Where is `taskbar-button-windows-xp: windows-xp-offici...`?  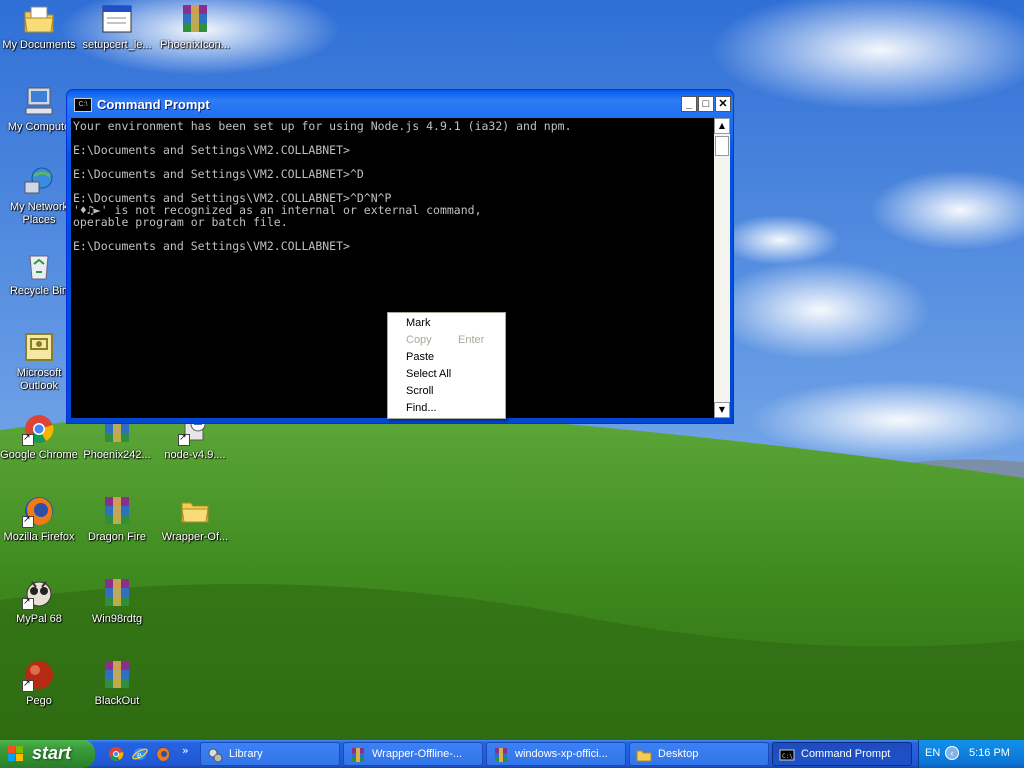 taskbar-button-windows-xp: windows-xp-offici... is located at coordinates (556, 754).